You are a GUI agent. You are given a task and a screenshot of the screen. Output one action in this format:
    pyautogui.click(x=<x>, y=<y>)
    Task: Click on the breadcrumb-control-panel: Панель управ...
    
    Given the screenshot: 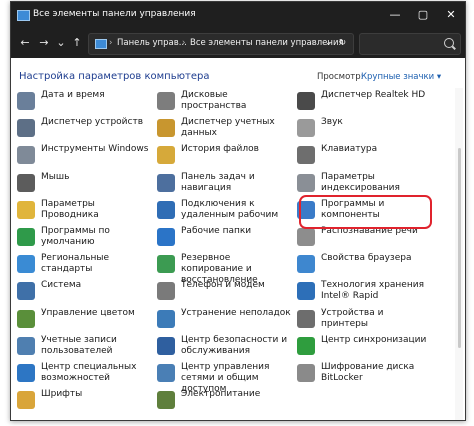 What is the action you would take?
    pyautogui.click(x=152, y=43)
    